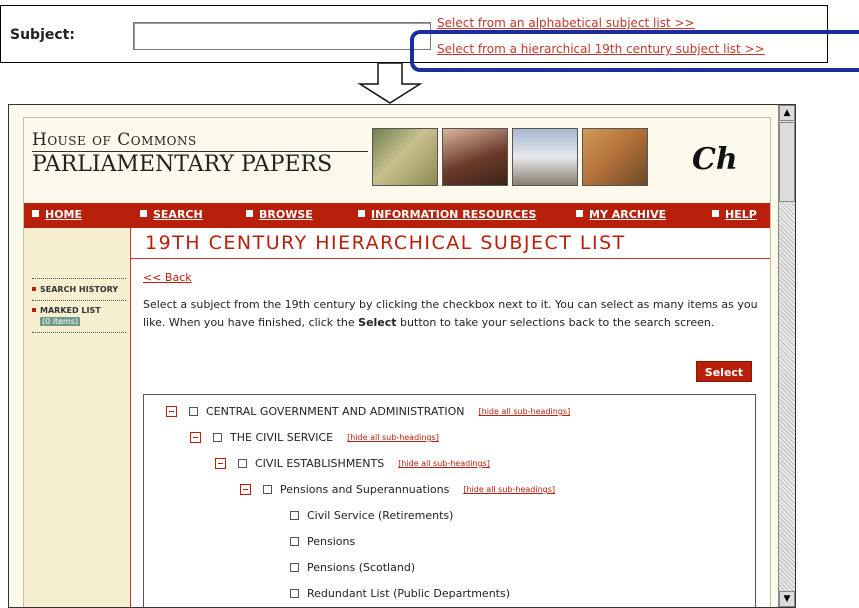 The width and height of the screenshot is (859, 608). Describe the element at coordinates (361, 567) in the screenshot. I see `tree-node-label: Pensions (Scotland)` at that location.